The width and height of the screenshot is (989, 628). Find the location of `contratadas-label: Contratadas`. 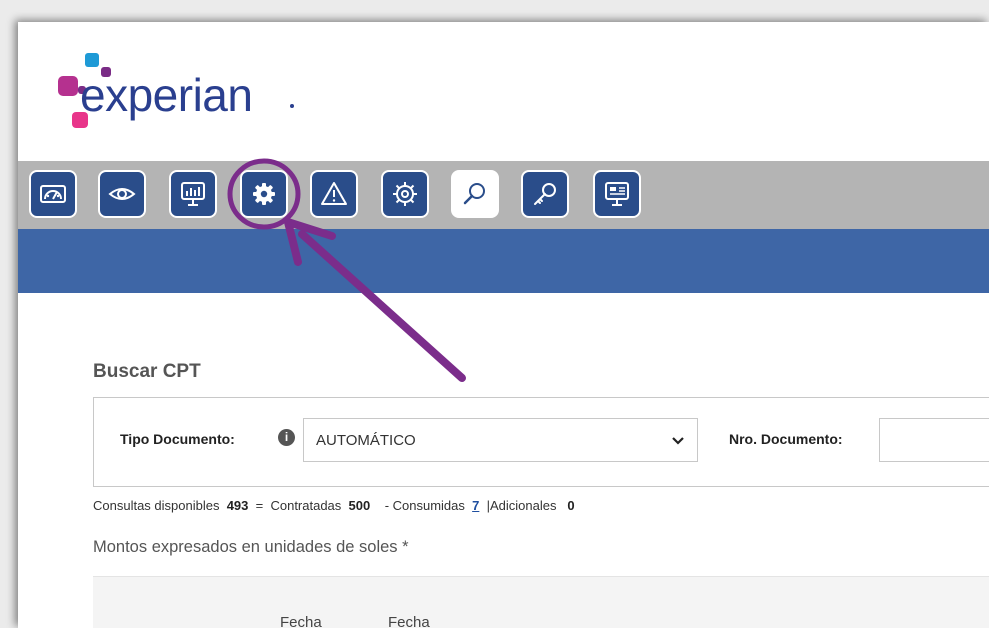

contratadas-label: Contratadas is located at coordinates (306, 505).